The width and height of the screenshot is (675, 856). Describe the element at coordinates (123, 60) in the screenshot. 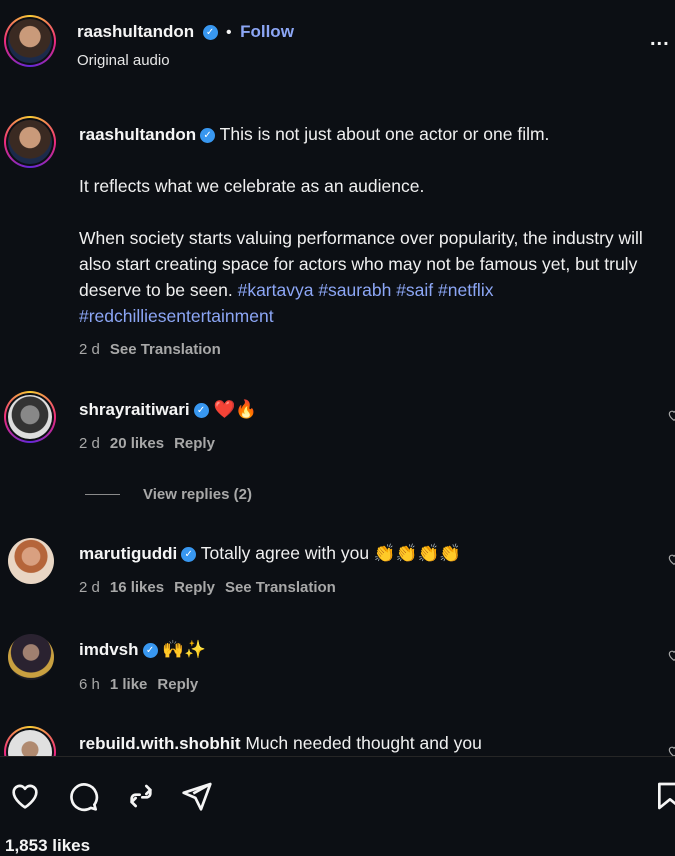

I see `audio-label: Original audio` at that location.